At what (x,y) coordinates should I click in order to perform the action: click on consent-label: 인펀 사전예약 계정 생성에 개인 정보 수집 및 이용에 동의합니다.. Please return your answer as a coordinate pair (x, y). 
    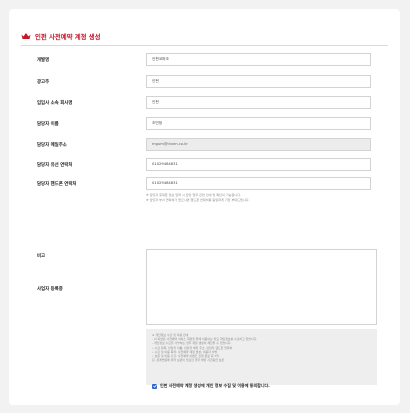
    Looking at the image, I should click on (215, 385).